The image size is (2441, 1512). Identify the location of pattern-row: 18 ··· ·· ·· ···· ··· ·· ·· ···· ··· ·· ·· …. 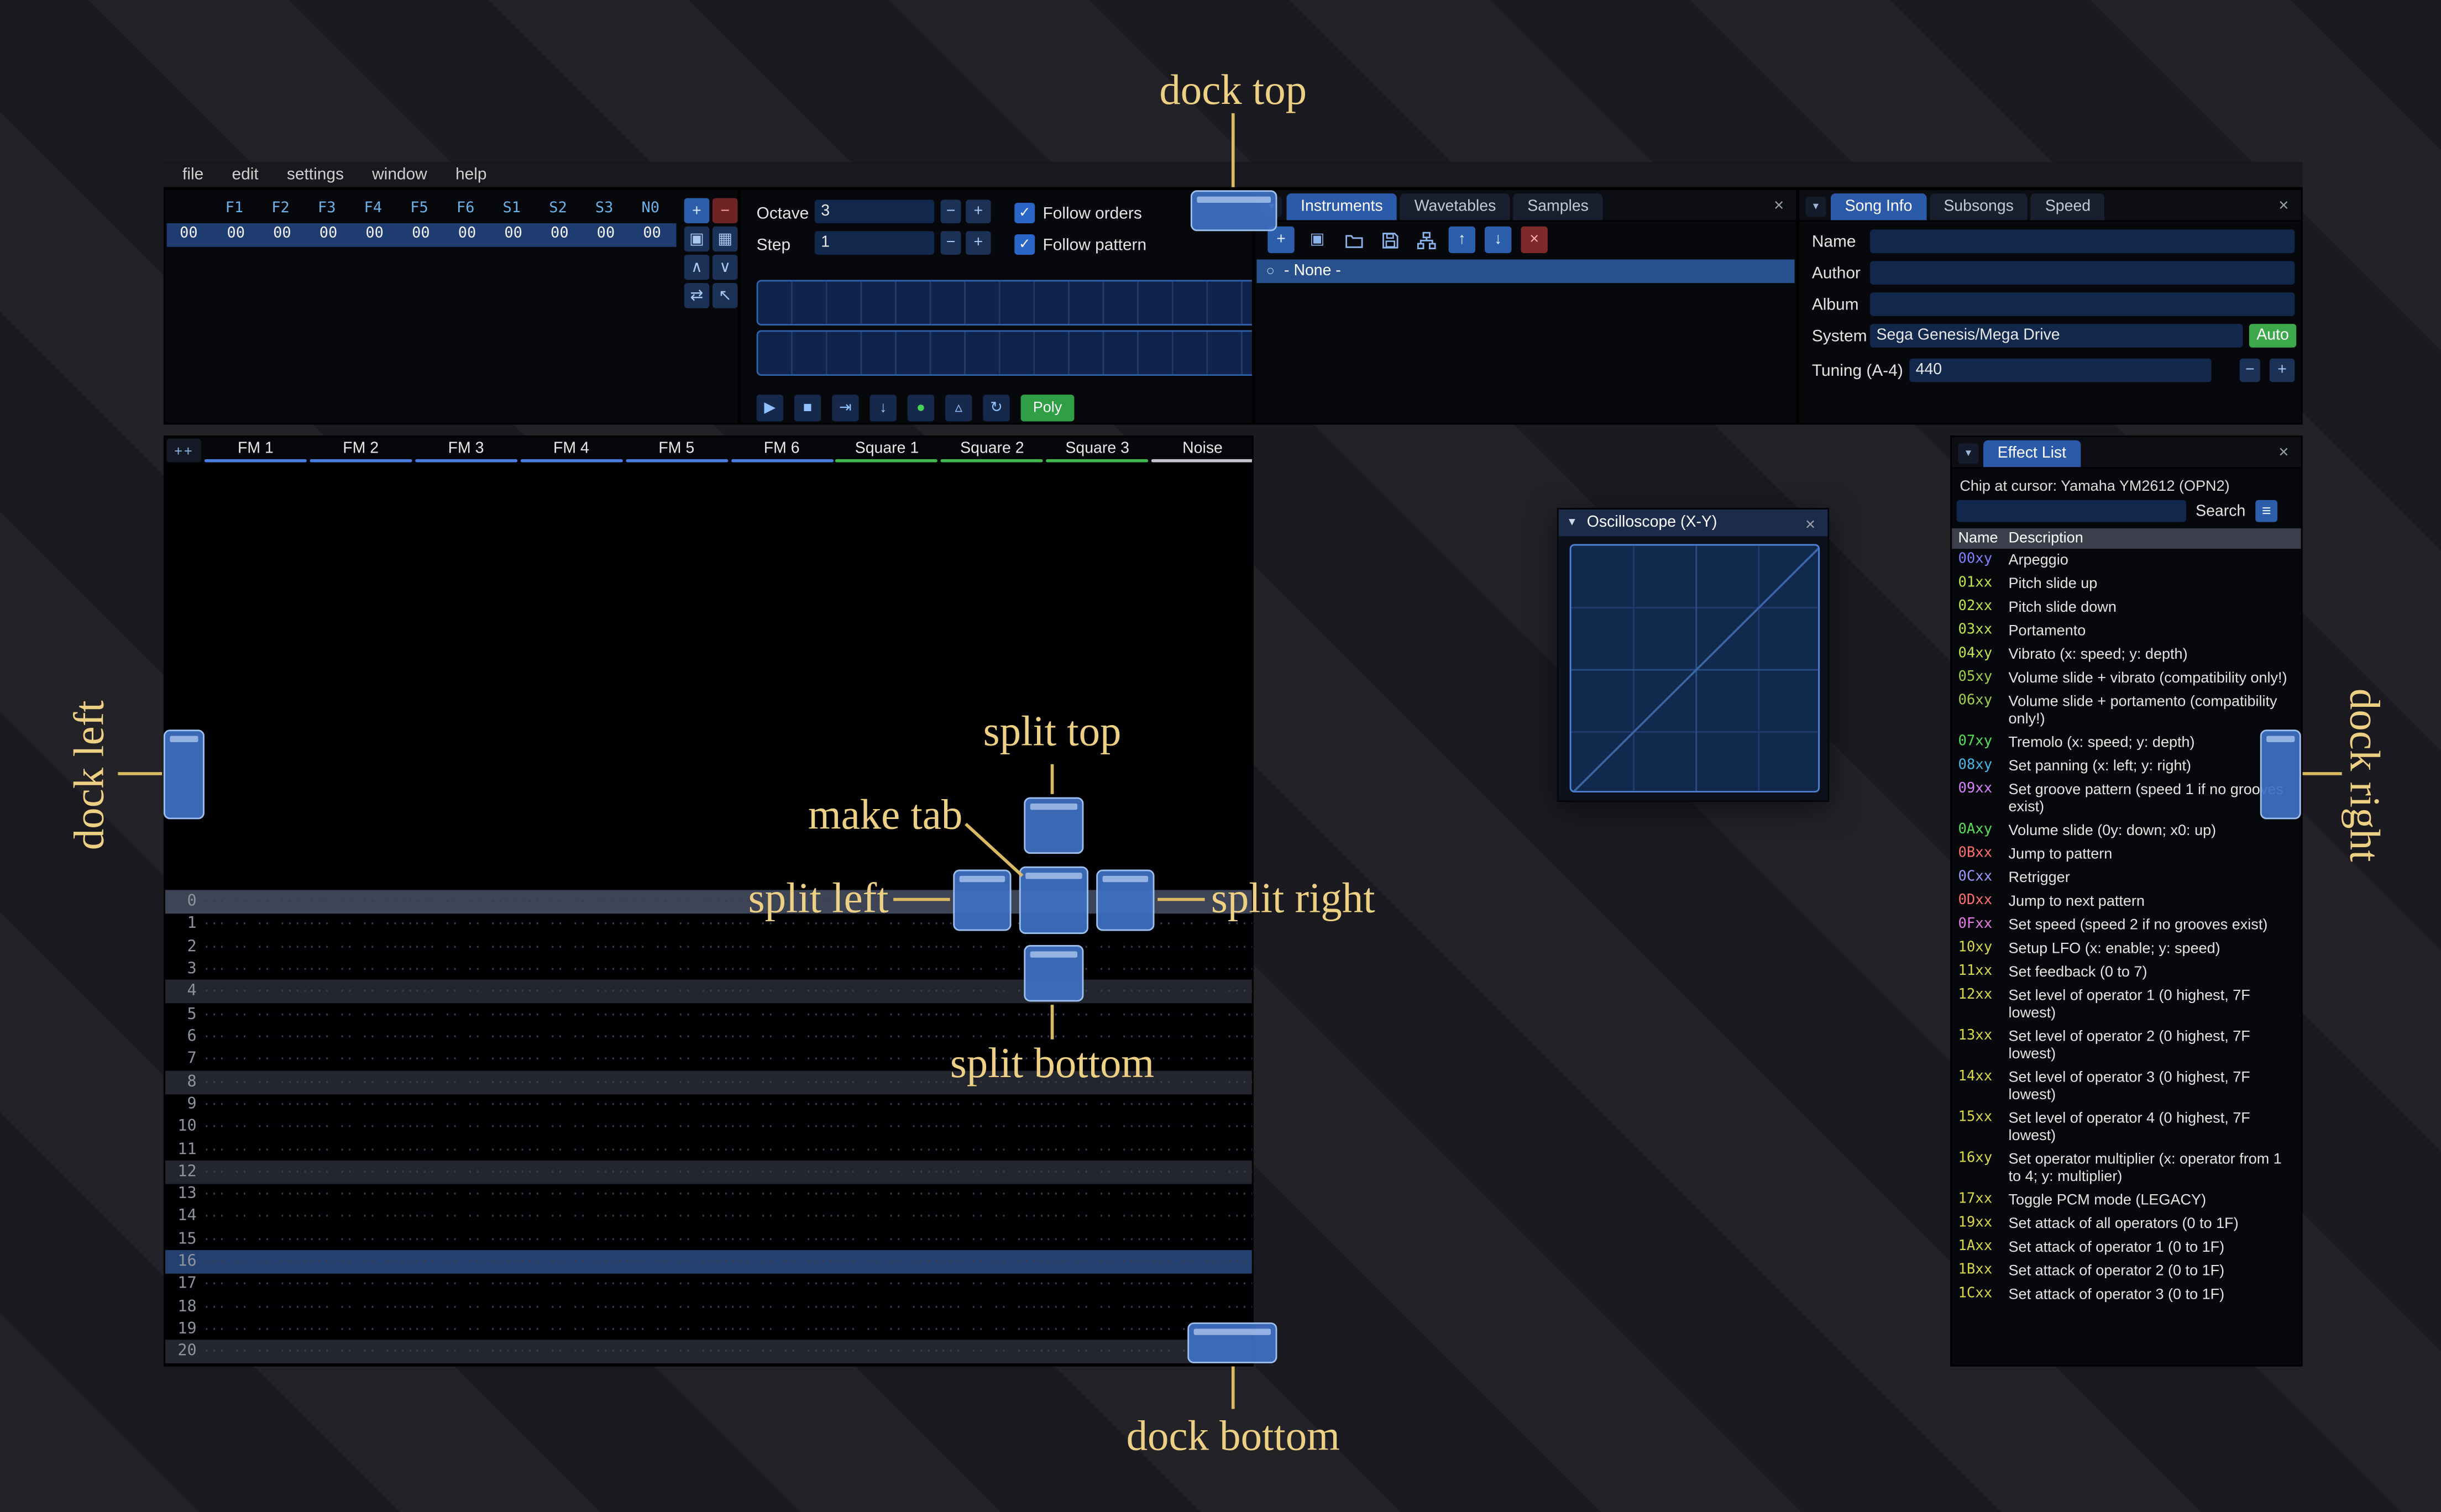
(708, 1307).